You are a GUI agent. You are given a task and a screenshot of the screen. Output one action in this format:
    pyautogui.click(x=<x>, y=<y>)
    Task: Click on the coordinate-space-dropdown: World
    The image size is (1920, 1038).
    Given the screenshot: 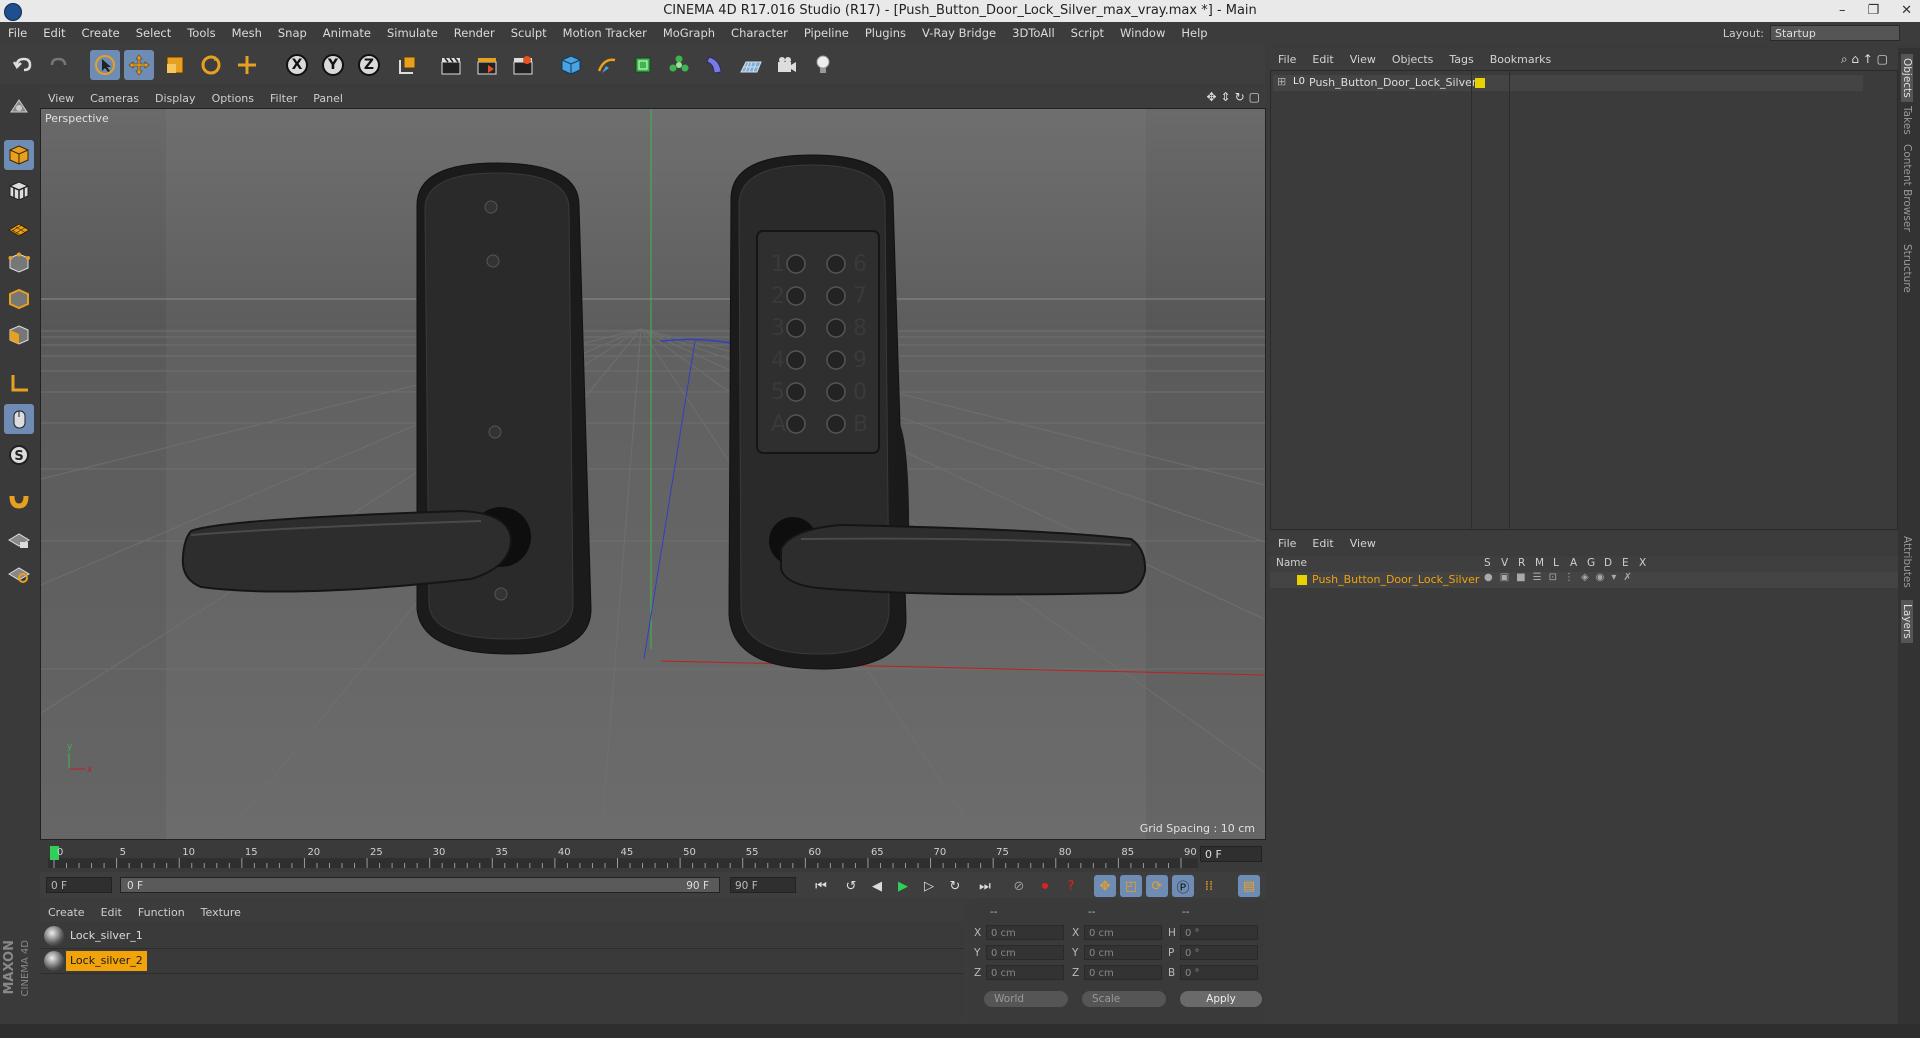 What is the action you would take?
    pyautogui.click(x=1026, y=999)
    